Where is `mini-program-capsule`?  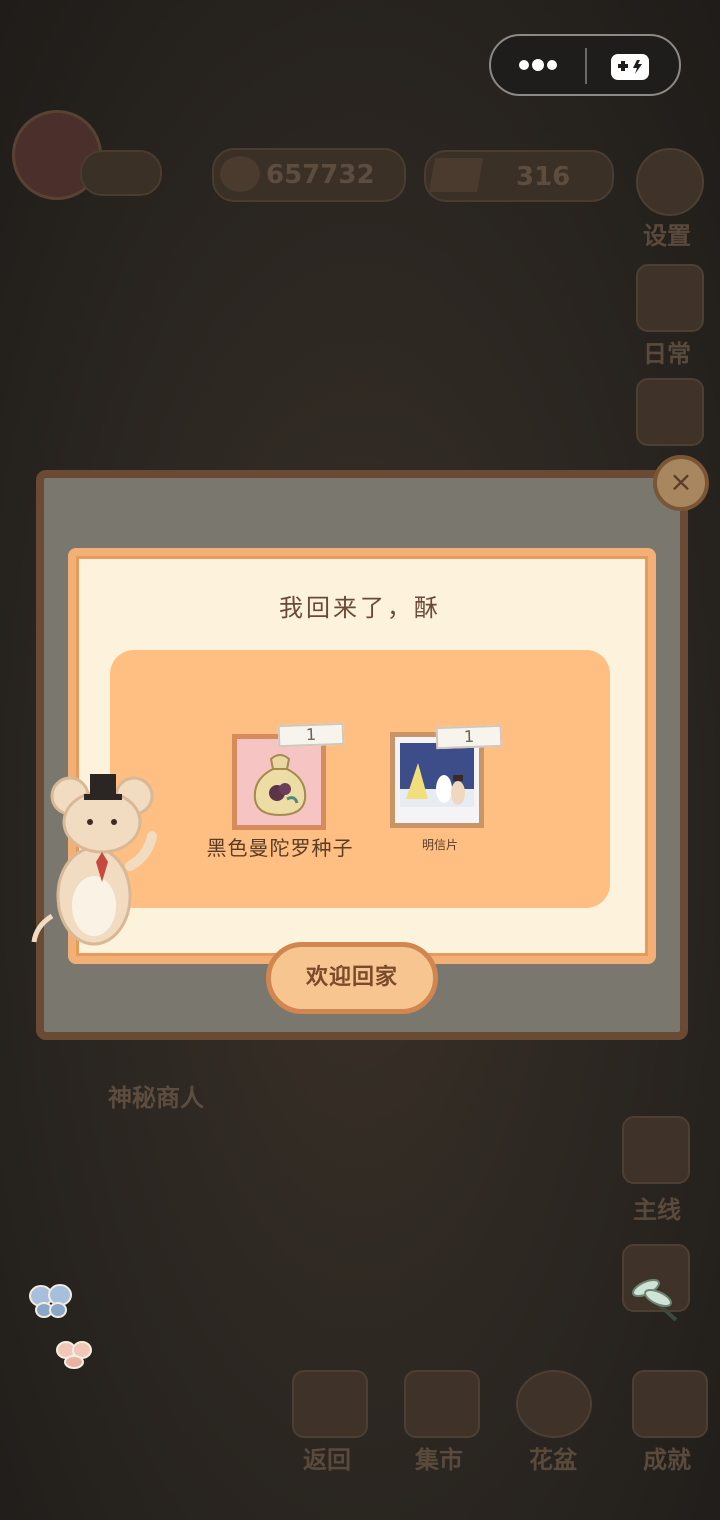 mini-program-capsule is located at coordinates (585, 65).